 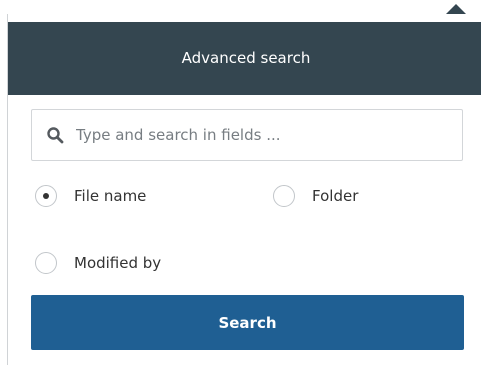 I want to click on search-button: Search, so click(x=247, y=322).